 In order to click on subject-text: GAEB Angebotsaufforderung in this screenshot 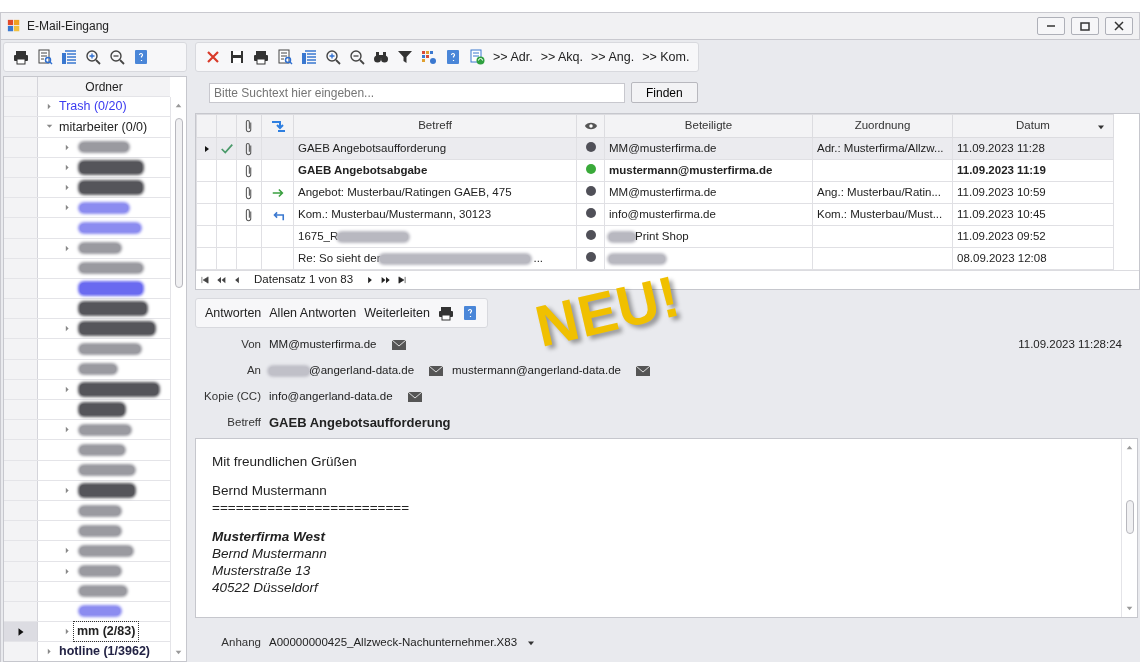, I will do `click(372, 148)`.